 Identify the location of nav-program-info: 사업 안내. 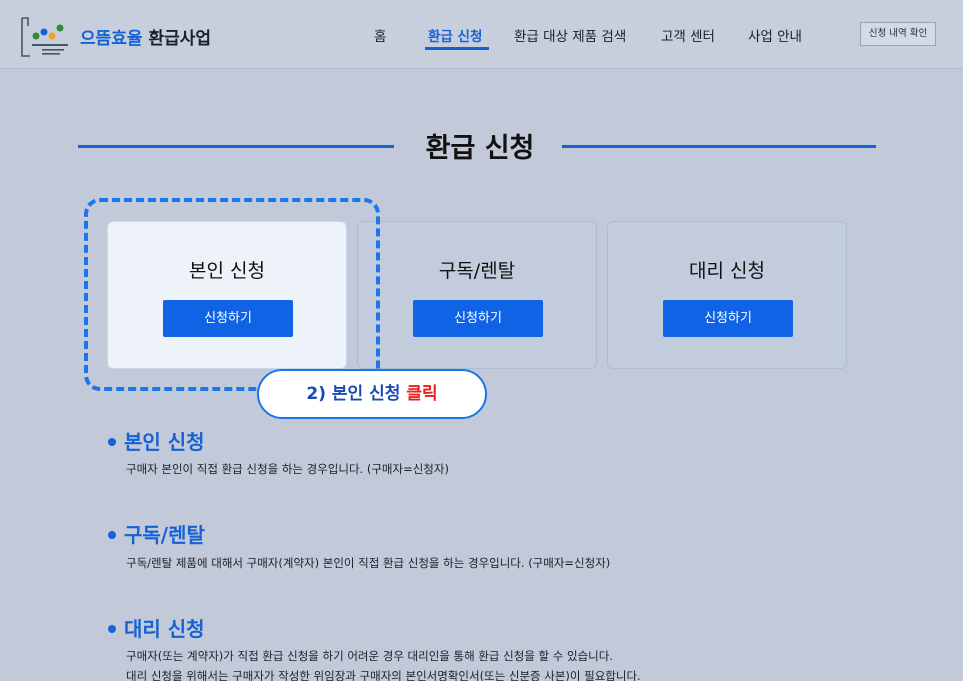
(775, 35).